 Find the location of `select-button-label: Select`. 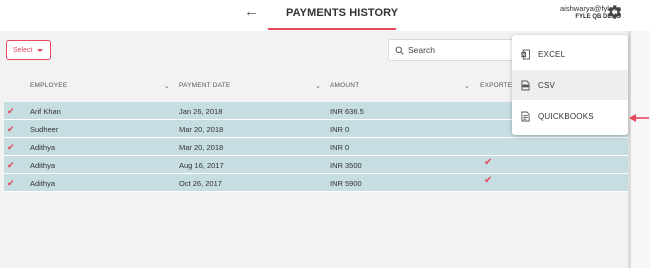

select-button-label: Select is located at coordinates (23, 50).